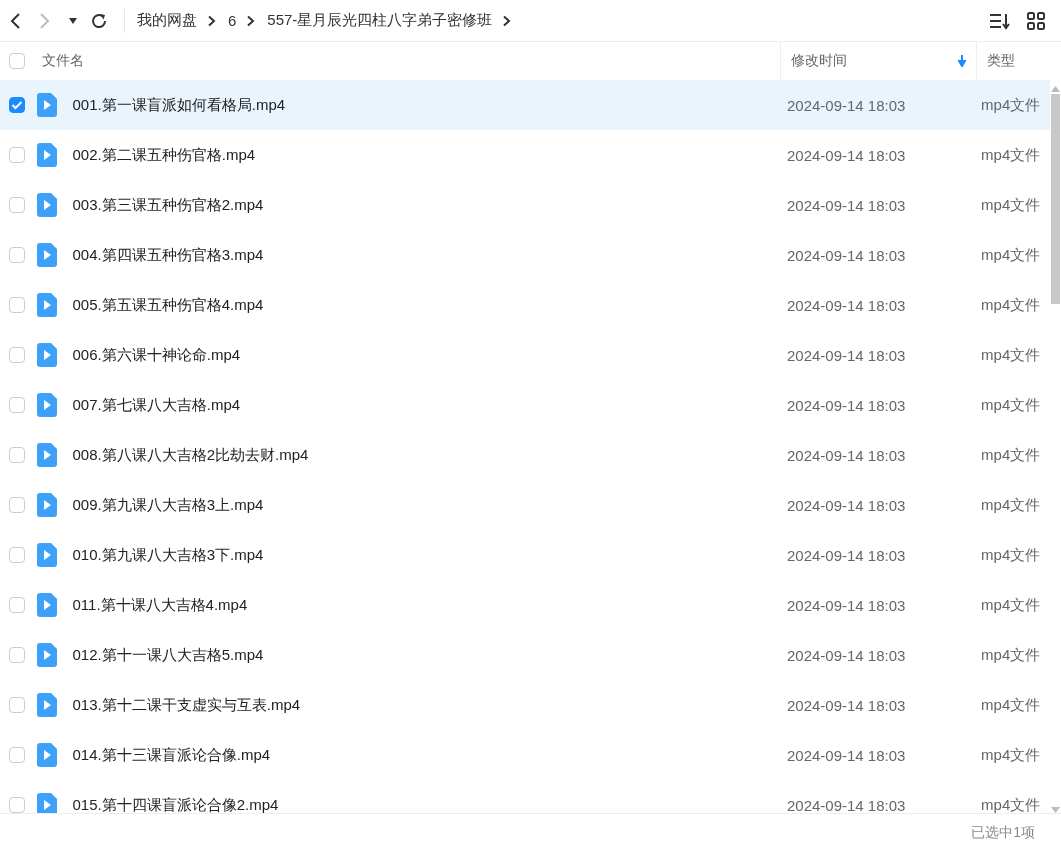  What do you see at coordinates (73, 20) in the screenshot?
I see `caret-icon` at bounding box center [73, 20].